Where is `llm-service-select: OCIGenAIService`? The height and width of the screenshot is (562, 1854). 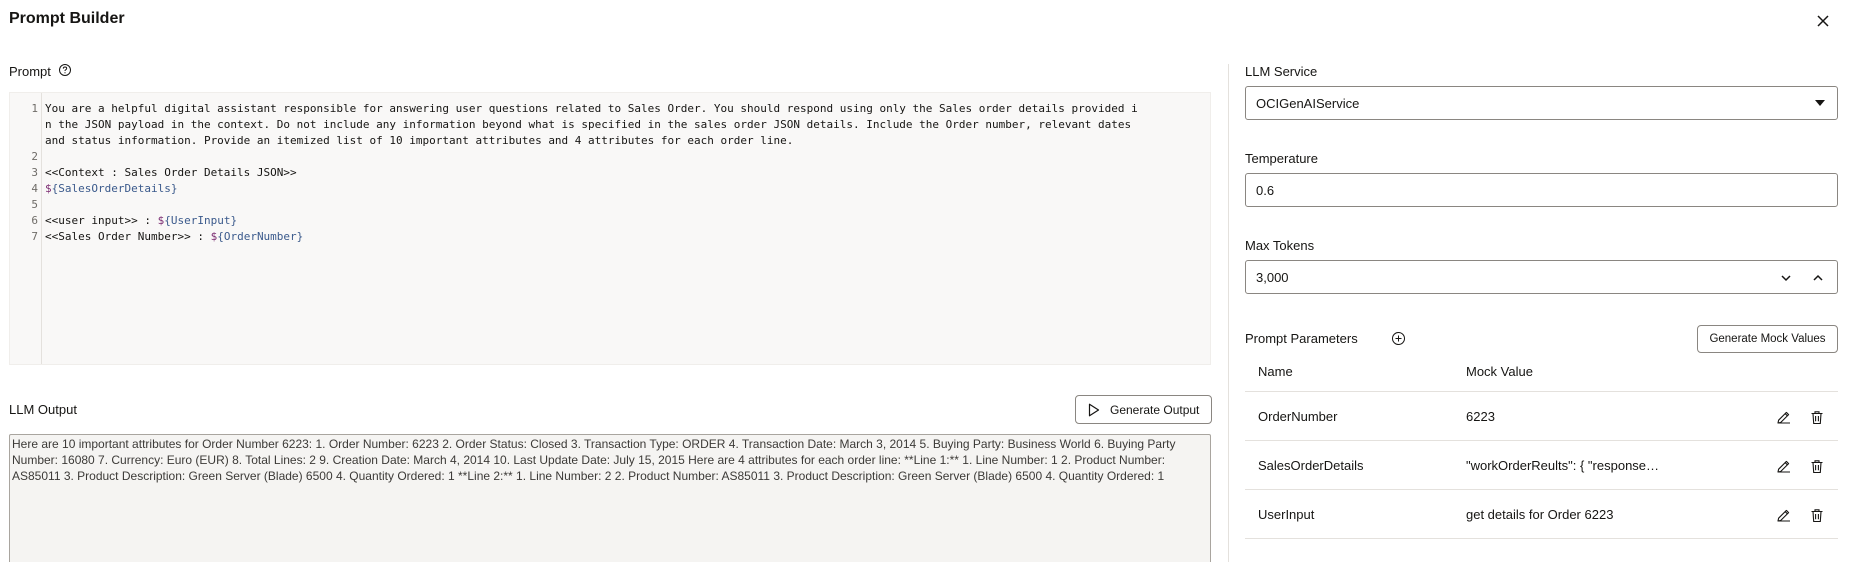
llm-service-select: OCIGenAIService is located at coordinates (1541, 103).